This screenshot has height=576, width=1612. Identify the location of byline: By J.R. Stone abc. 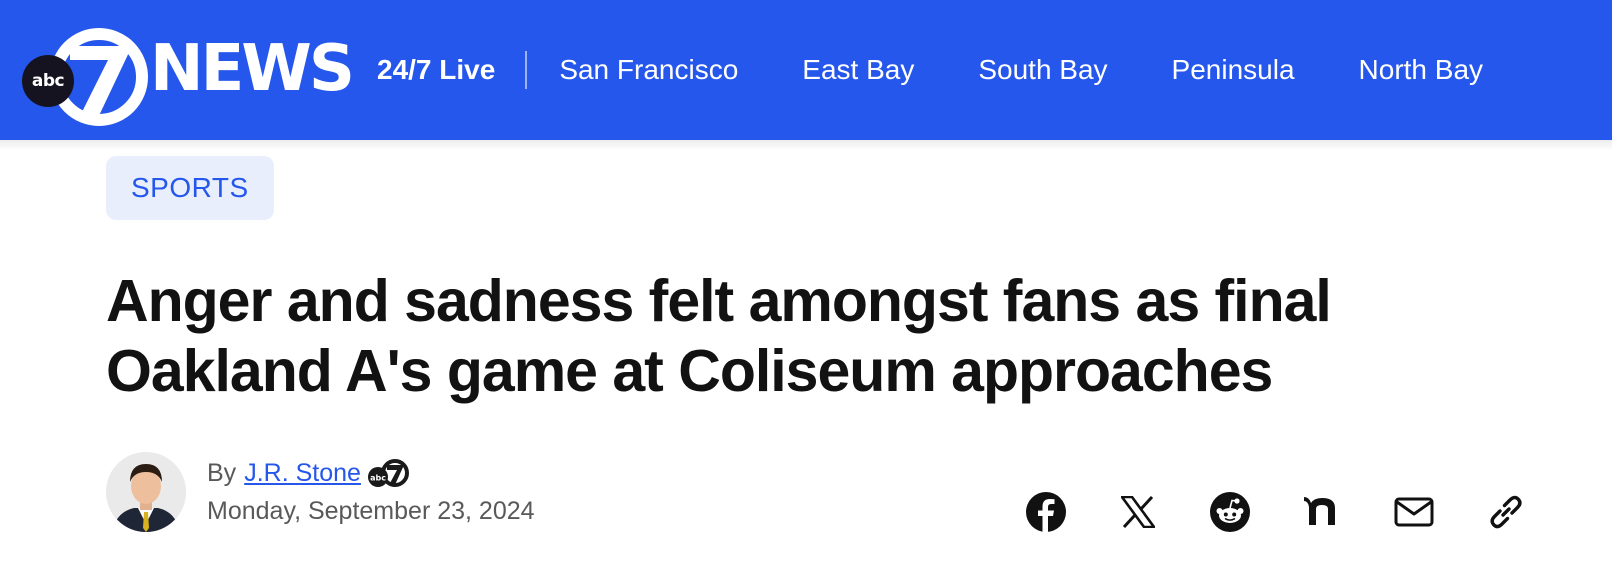
(309, 473).